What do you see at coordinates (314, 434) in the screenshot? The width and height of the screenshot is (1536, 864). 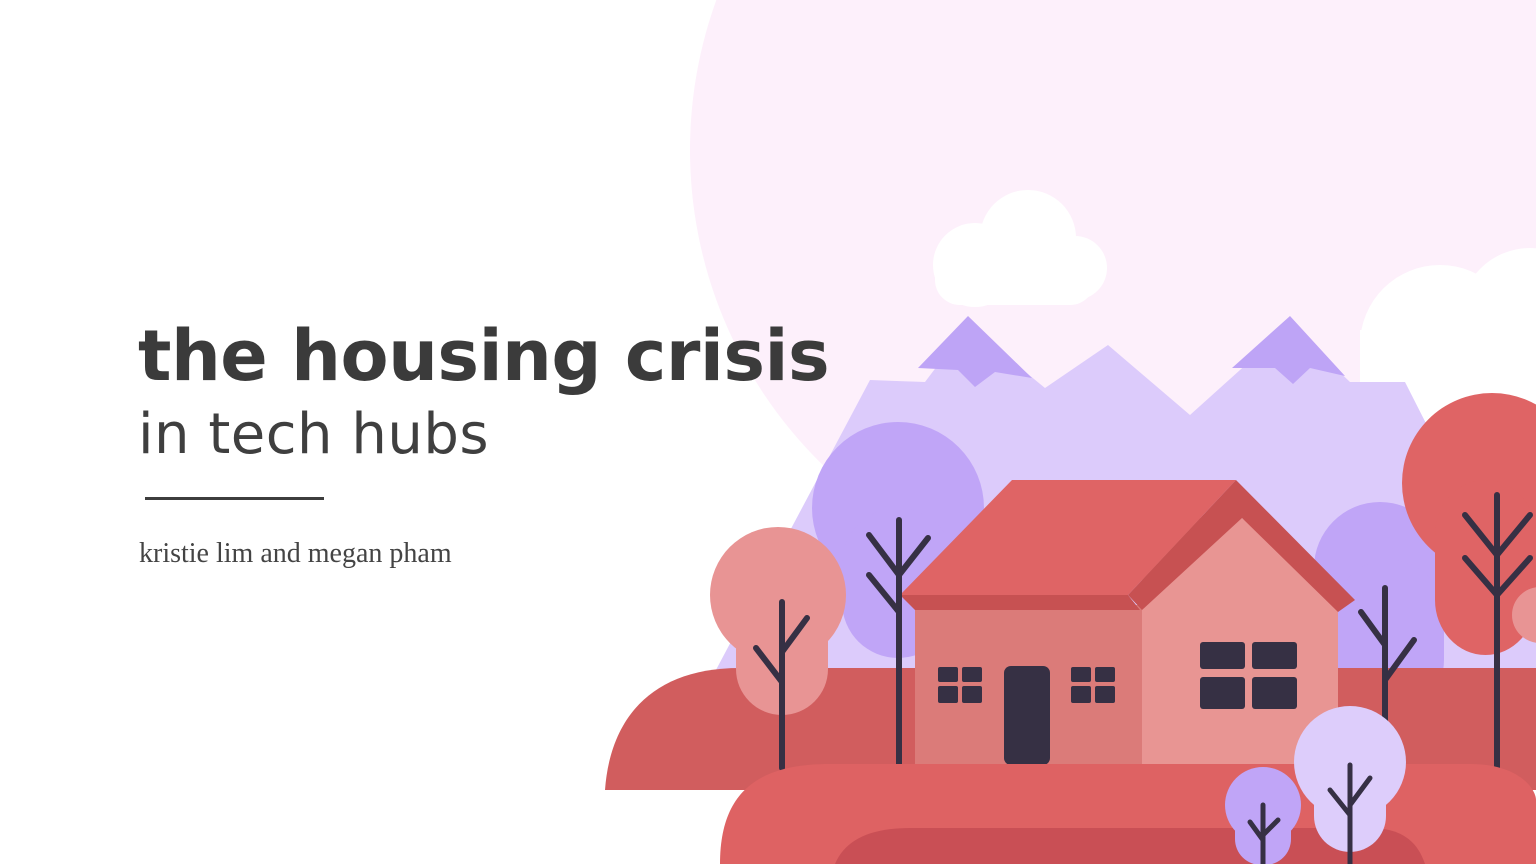 I see `slide-subtitle: in tech hubs` at bounding box center [314, 434].